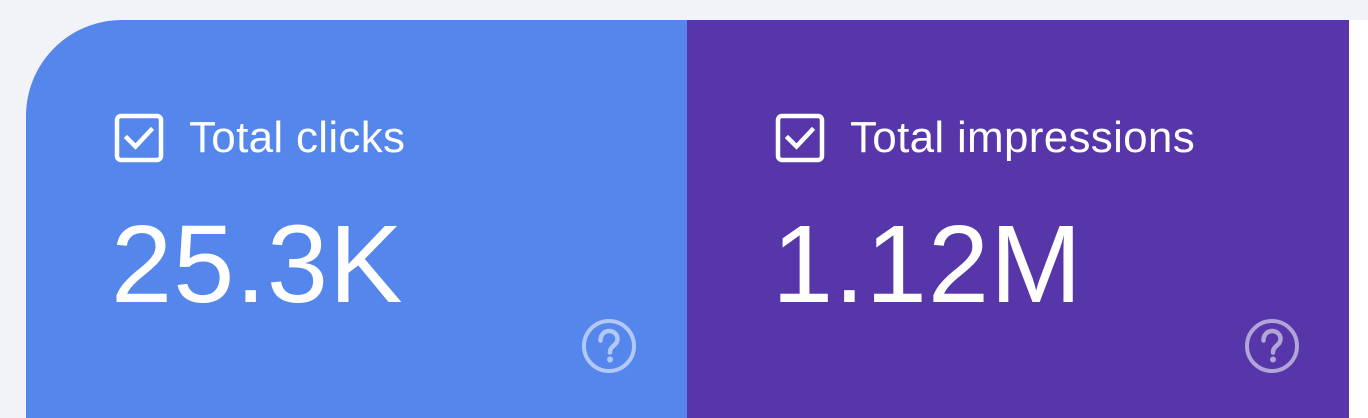 The height and width of the screenshot is (418, 1368). Describe the element at coordinates (1358, 219) in the screenshot. I see `right-edge-panel` at that location.